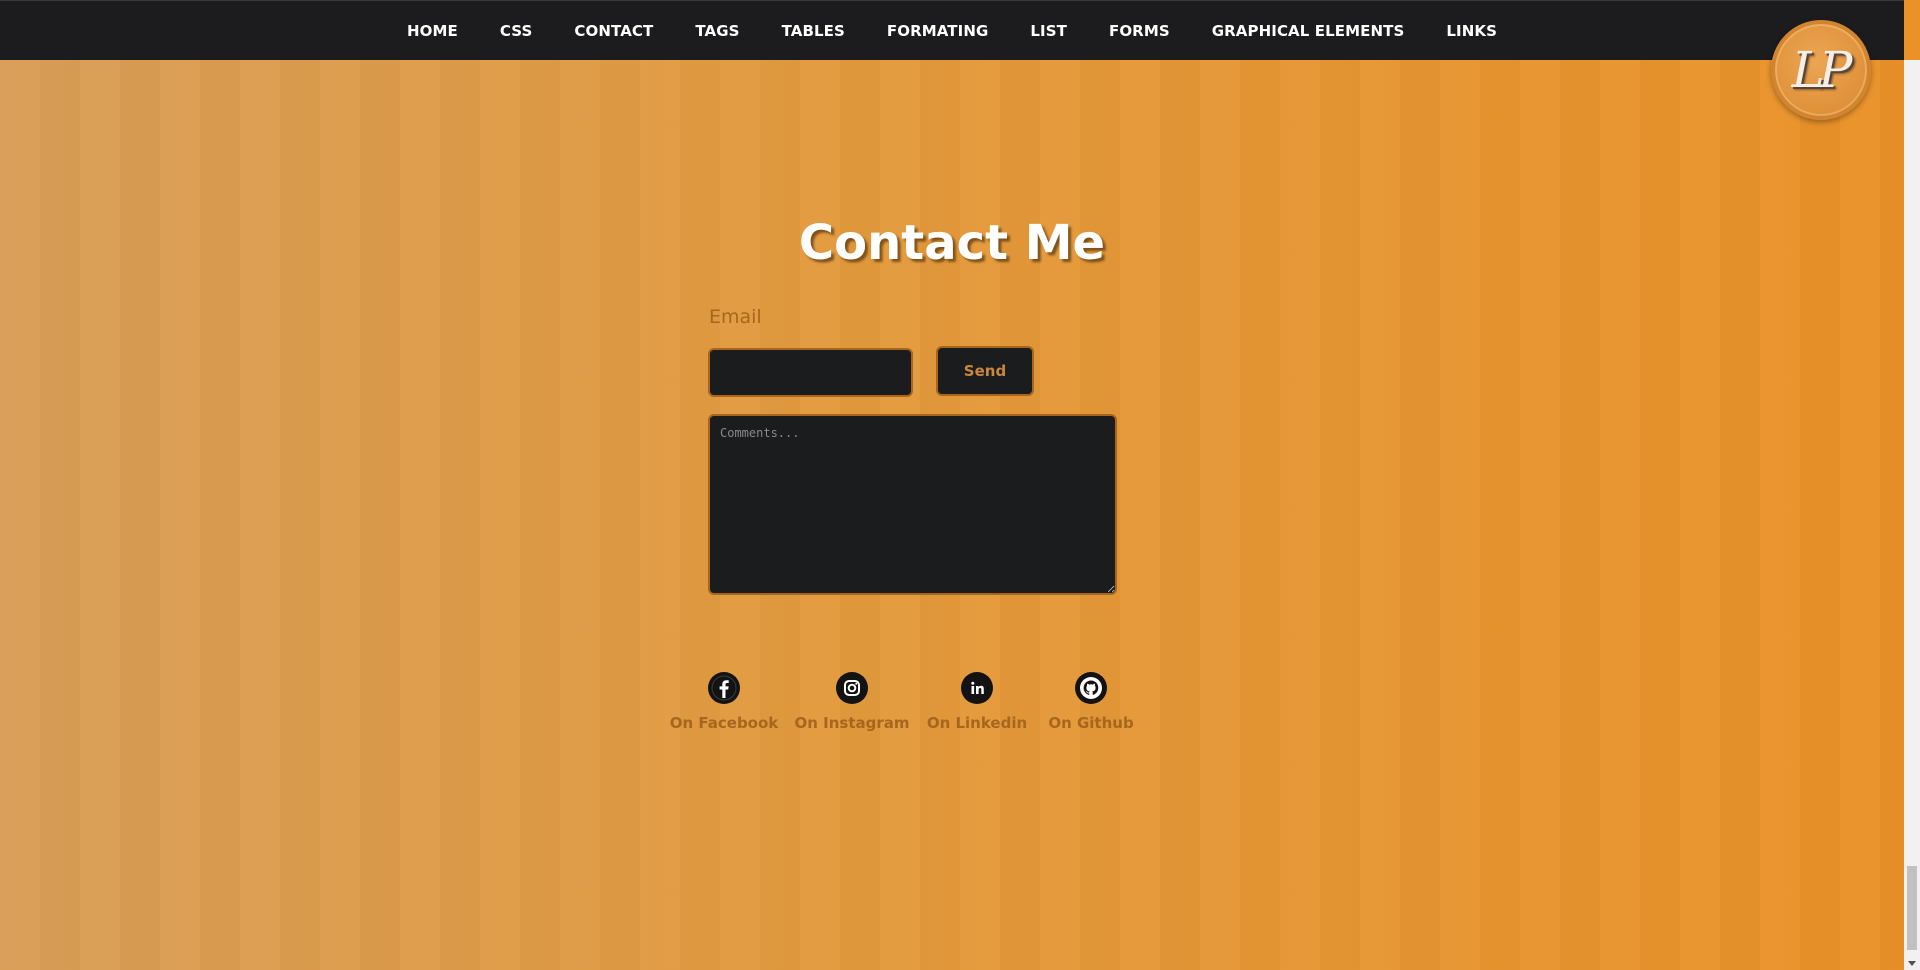 Image resolution: width=1920 pixels, height=970 pixels. Describe the element at coordinates (938, 31) in the screenshot. I see `nav-item-formating: FORMATING` at that location.